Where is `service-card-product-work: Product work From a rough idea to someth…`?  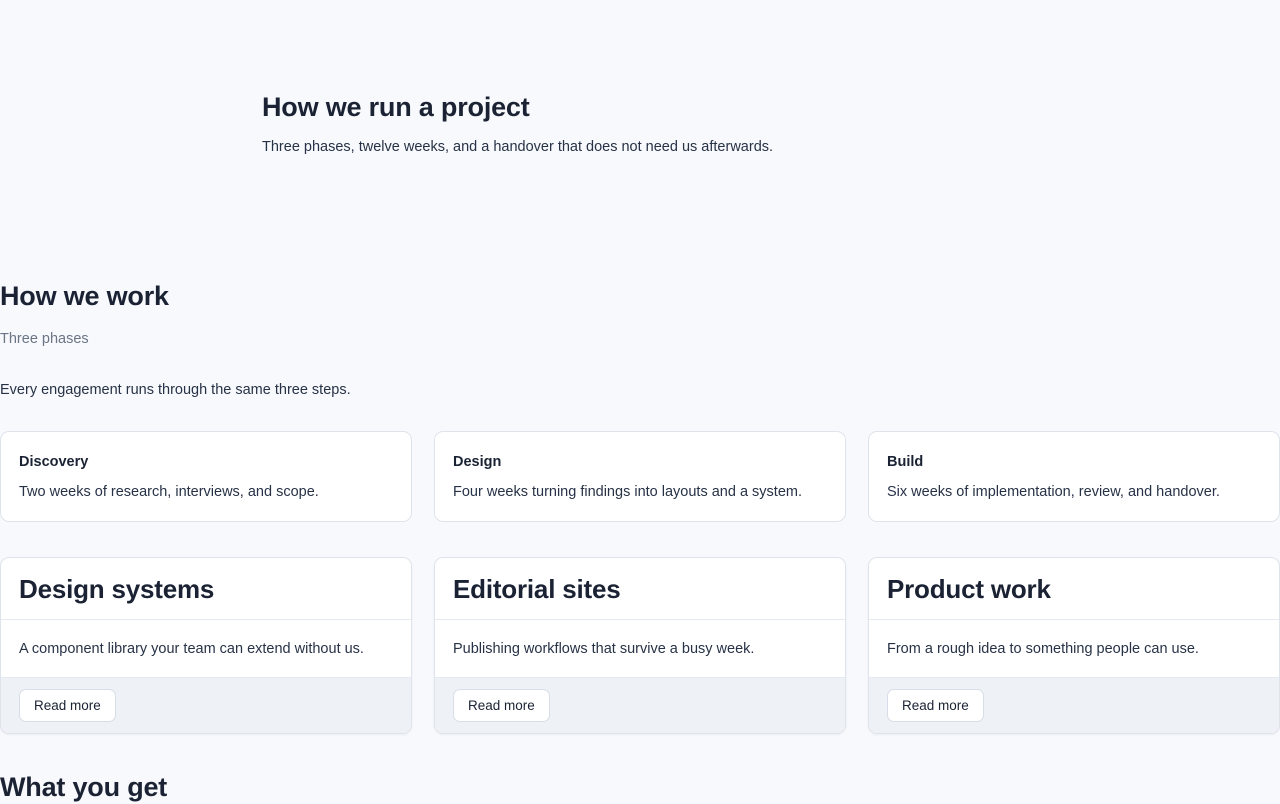
service-card-product-work: Product work From a rough idea to someth… is located at coordinates (1074, 645).